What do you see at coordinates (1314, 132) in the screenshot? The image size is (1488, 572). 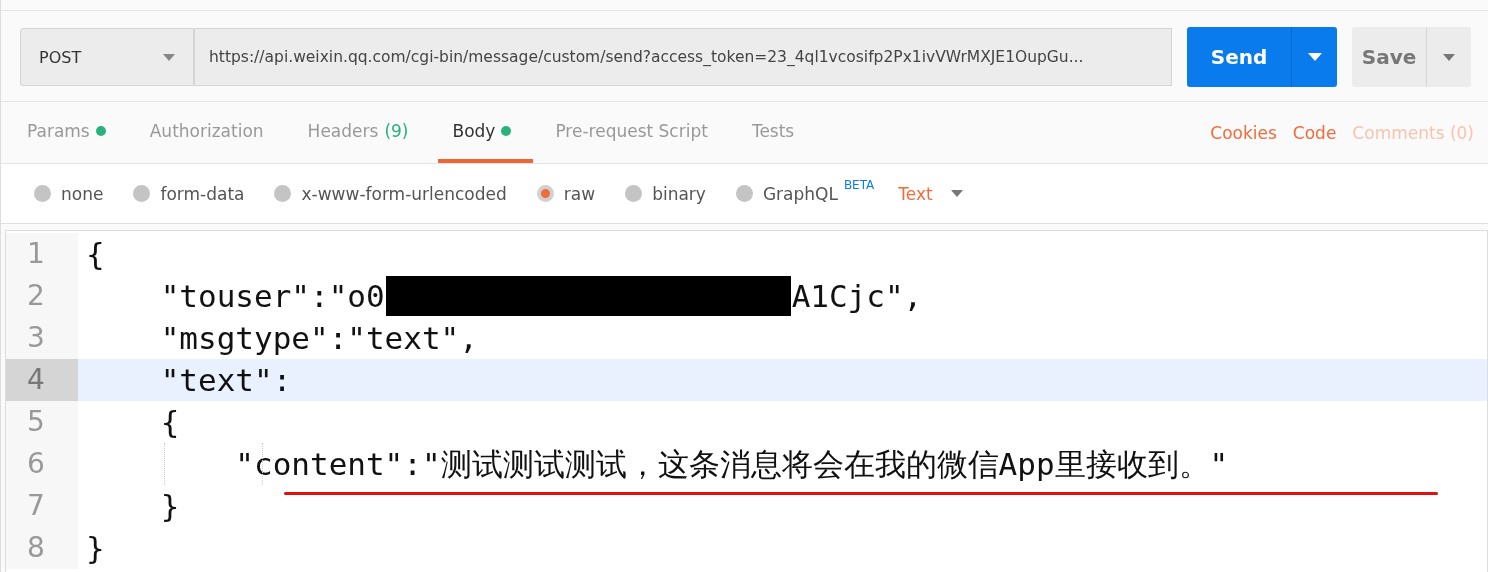 I see `header-link: Code` at bounding box center [1314, 132].